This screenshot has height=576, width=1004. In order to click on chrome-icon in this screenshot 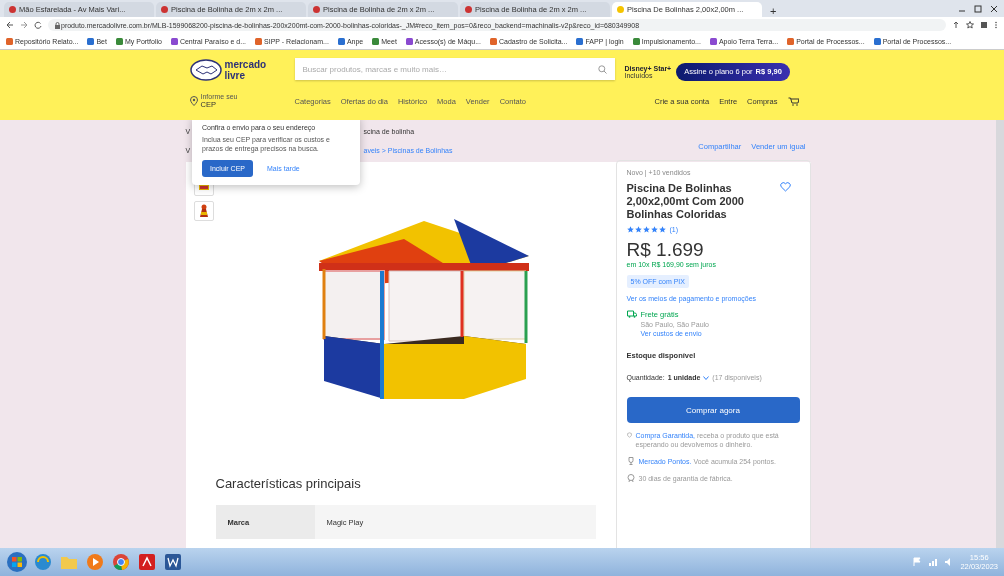, I will do `click(121, 562)`.